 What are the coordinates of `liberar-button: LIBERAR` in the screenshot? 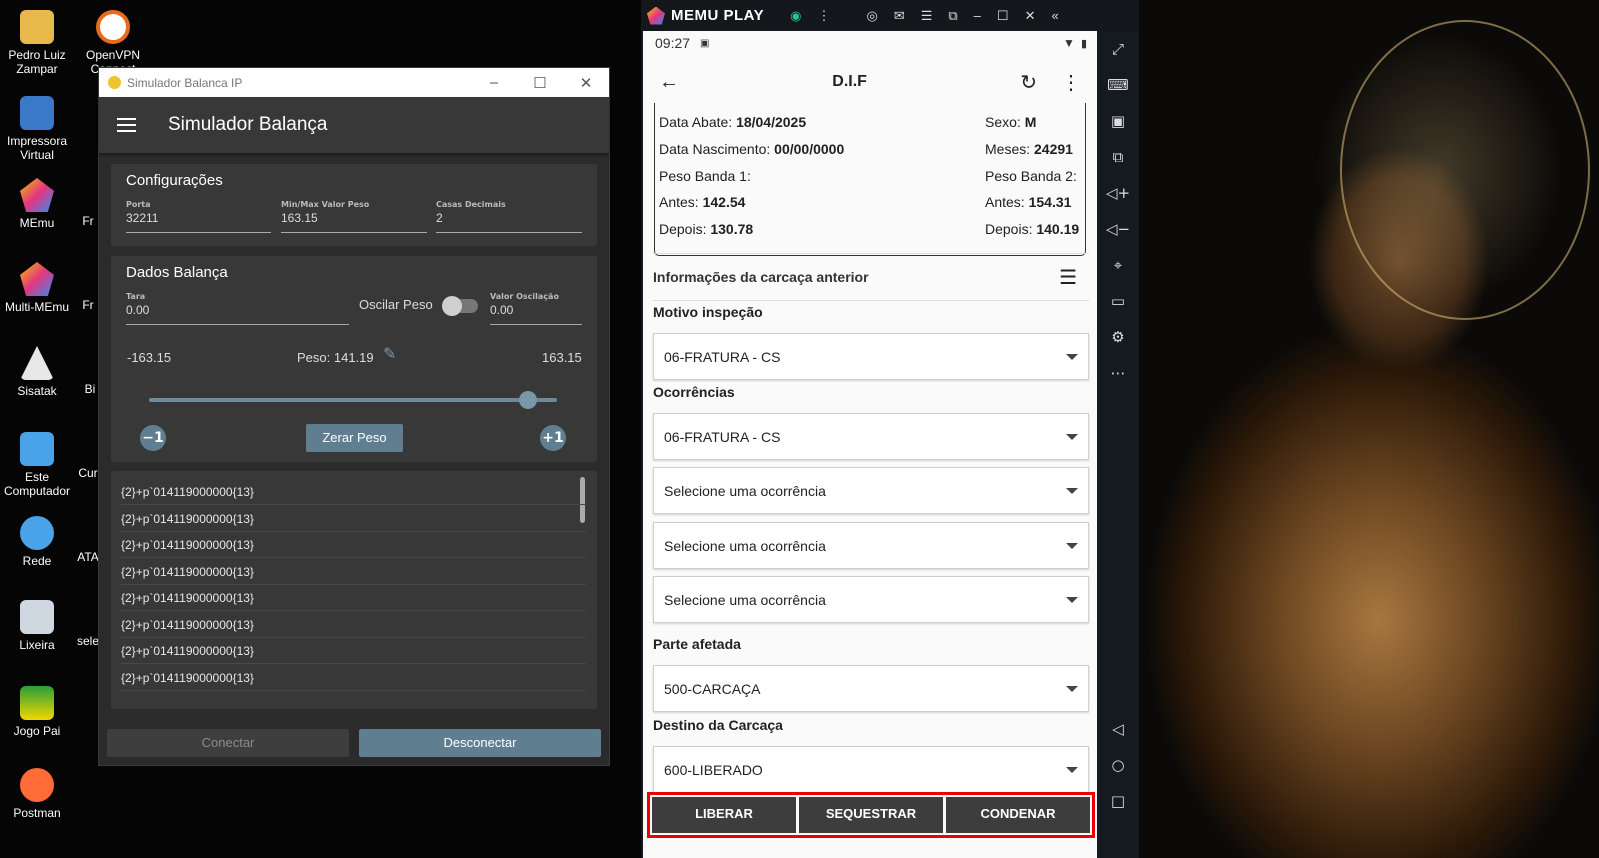 It's located at (724, 815).